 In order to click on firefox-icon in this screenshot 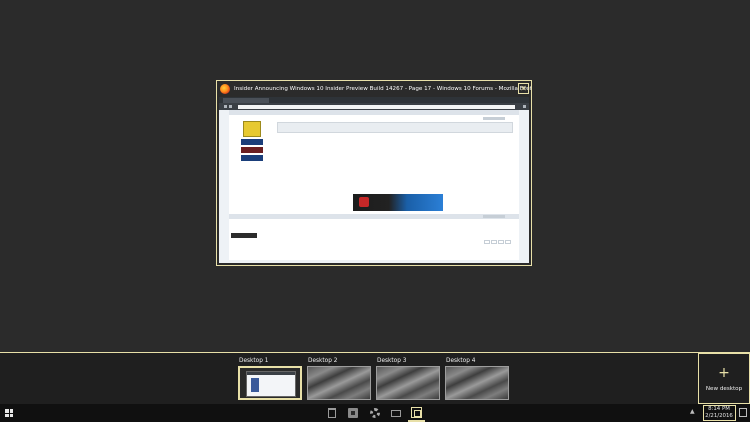, I will do `click(225, 89)`.